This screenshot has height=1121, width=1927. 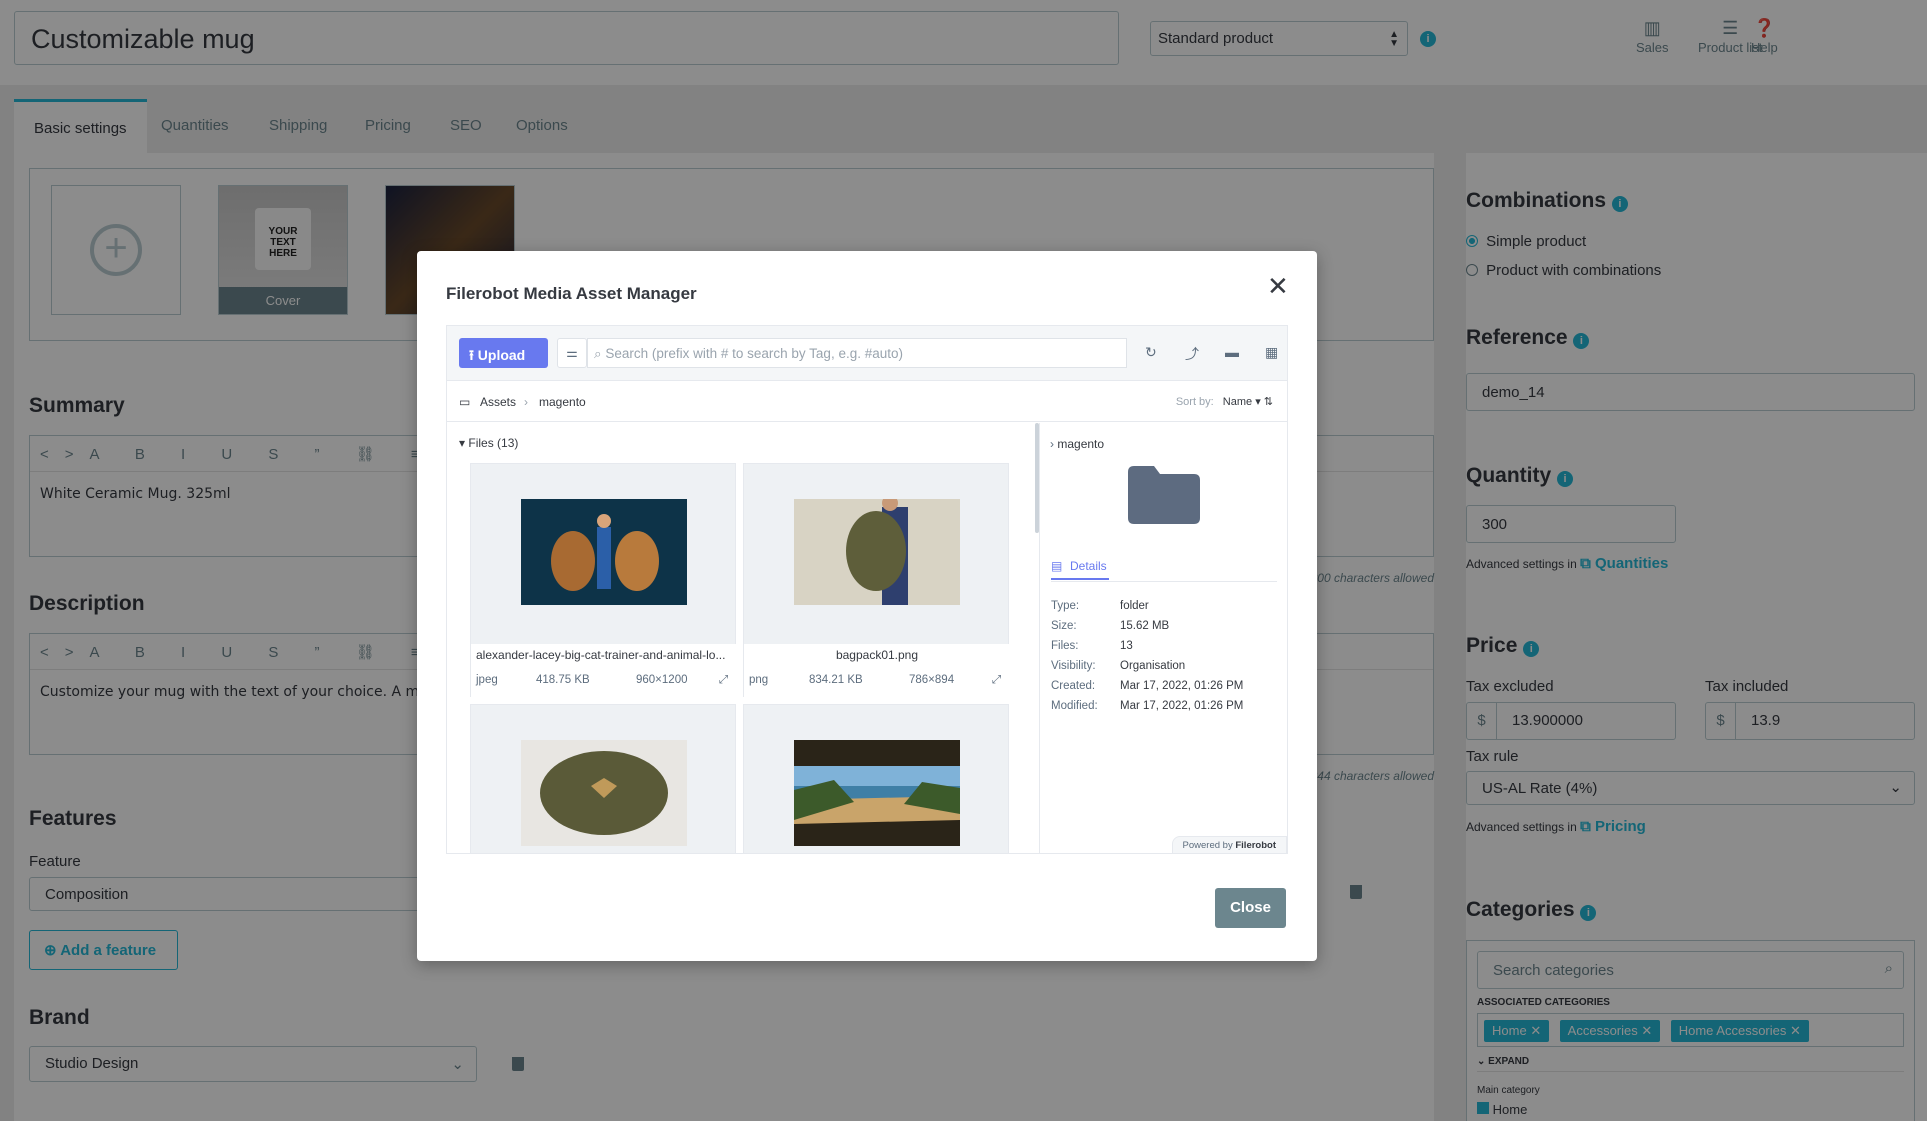 I want to click on refresh-icon: ↻, so click(x=1151, y=352).